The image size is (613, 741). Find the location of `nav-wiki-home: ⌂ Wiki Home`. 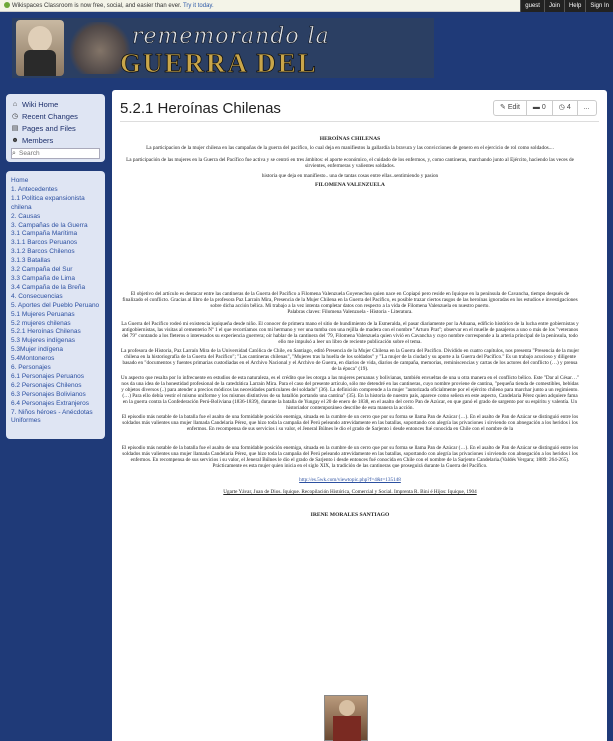

nav-wiki-home: ⌂ Wiki Home is located at coordinates (55, 104).